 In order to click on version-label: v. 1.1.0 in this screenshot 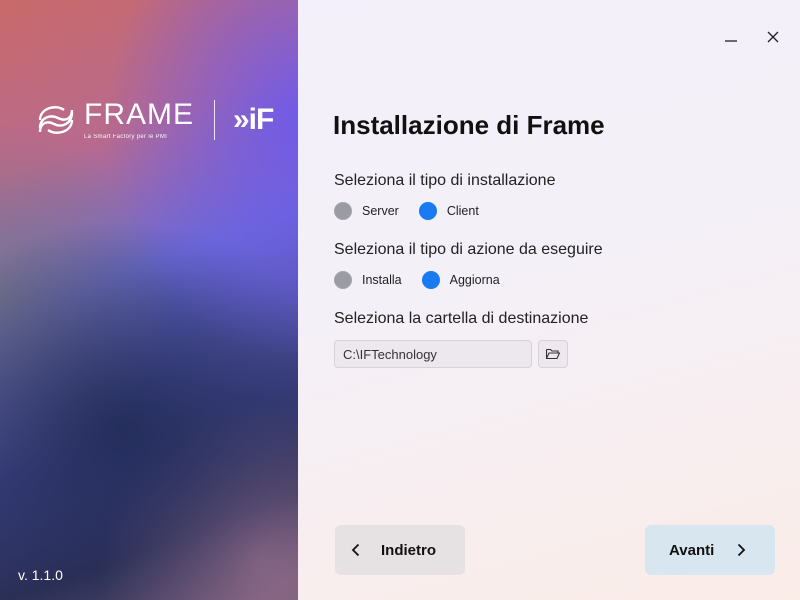, I will do `click(40, 575)`.